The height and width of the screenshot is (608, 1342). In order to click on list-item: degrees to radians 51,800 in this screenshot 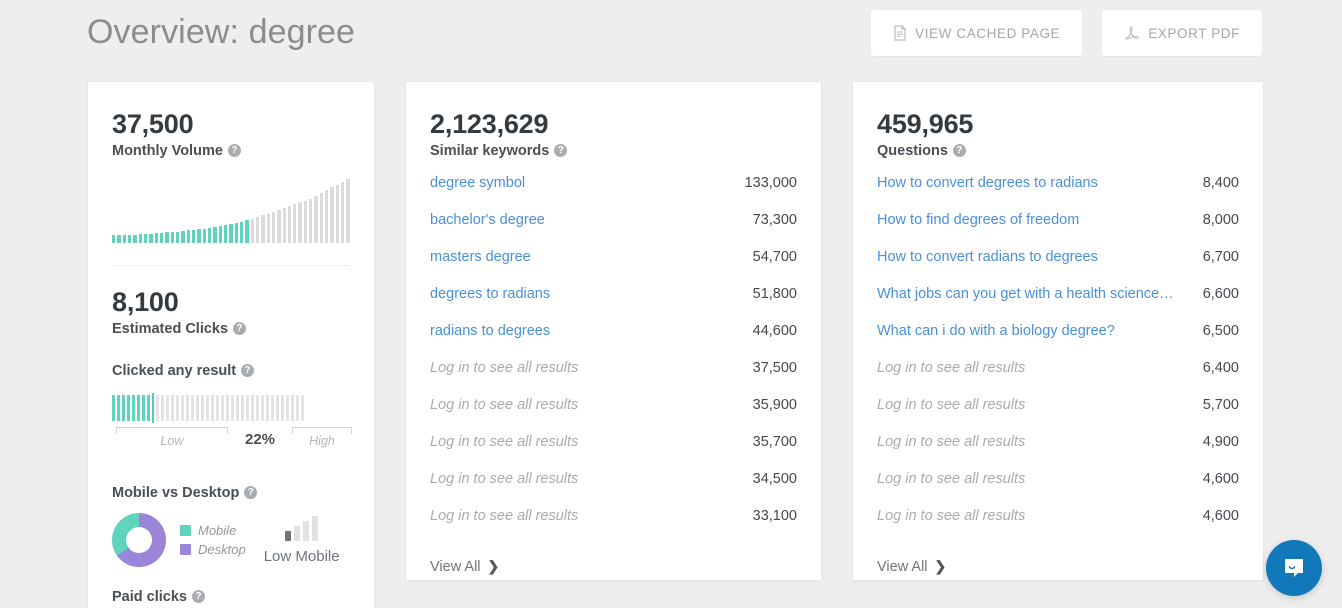, I will do `click(613, 304)`.